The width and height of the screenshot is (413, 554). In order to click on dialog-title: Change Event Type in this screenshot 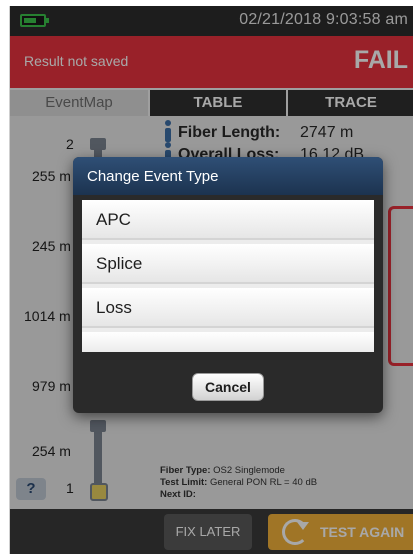, I will do `click(153, 176)`.